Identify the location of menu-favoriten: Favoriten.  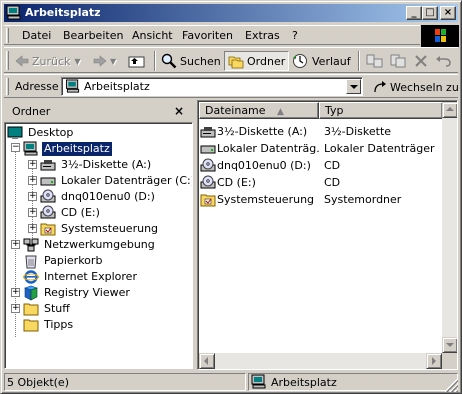
(207, 35).